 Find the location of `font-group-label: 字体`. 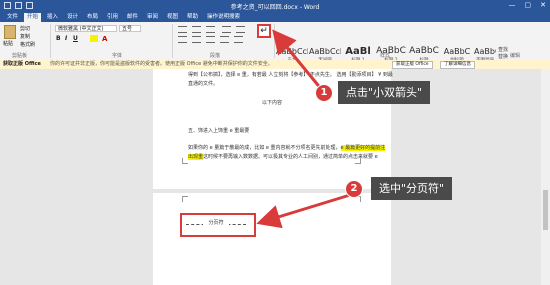

font-group-label: 字体 is located at coordinates (117, 56).